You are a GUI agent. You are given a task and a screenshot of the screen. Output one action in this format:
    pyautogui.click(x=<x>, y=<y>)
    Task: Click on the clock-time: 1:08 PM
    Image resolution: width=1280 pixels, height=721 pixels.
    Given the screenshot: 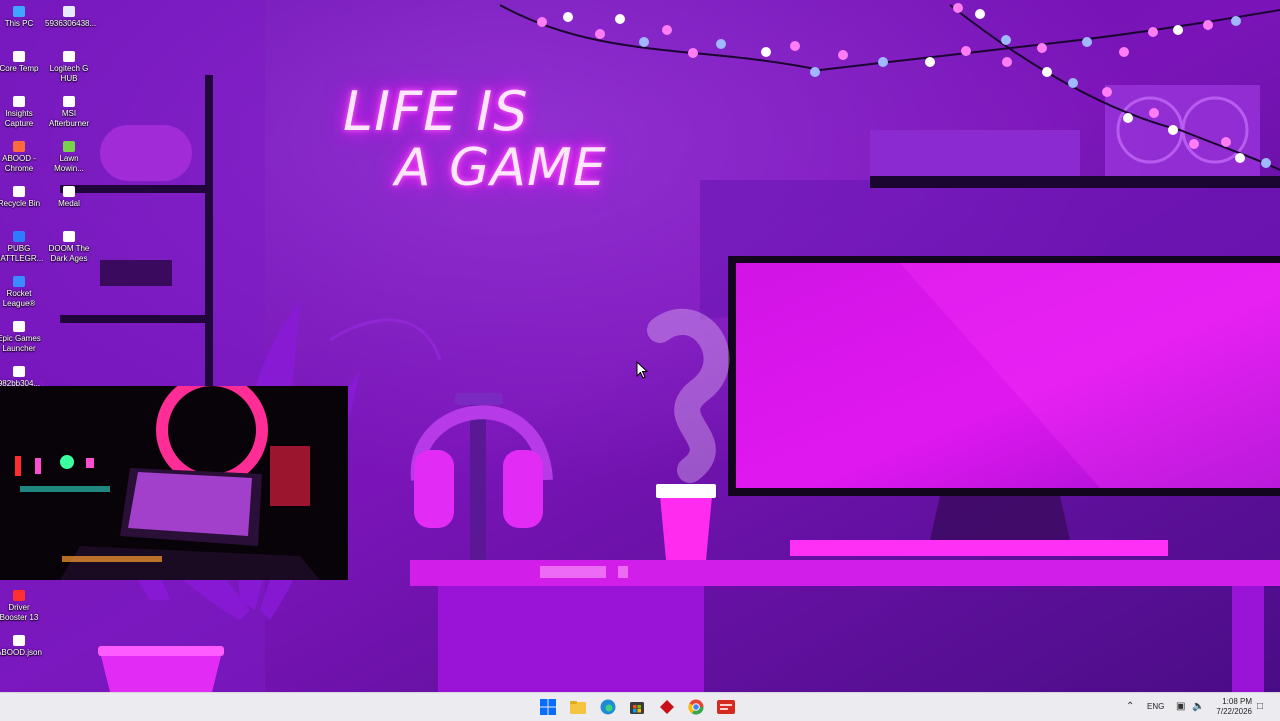 What is the action you would take?
    pyautogui.click(x=1237, y=701)
    